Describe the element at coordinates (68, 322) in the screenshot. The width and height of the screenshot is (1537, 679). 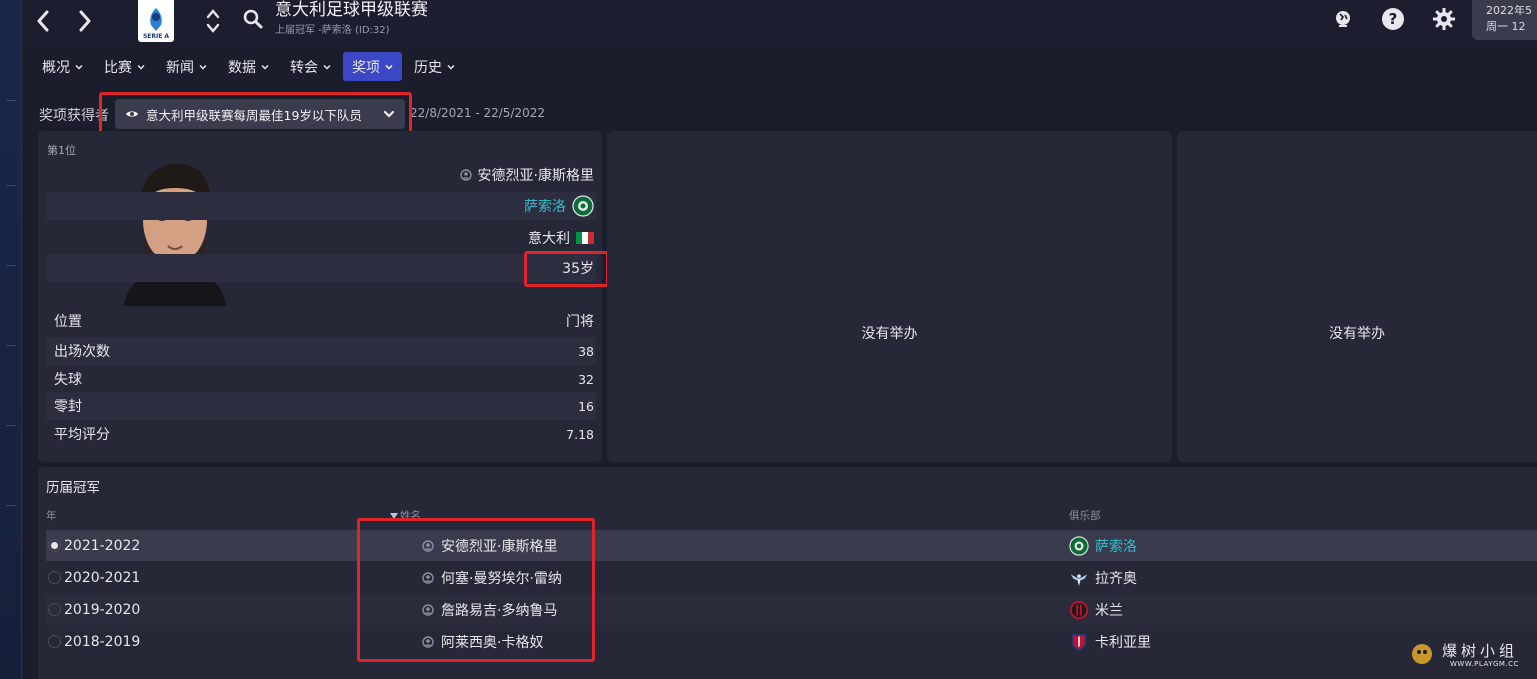
I see `stat-label: 位置` at that location.